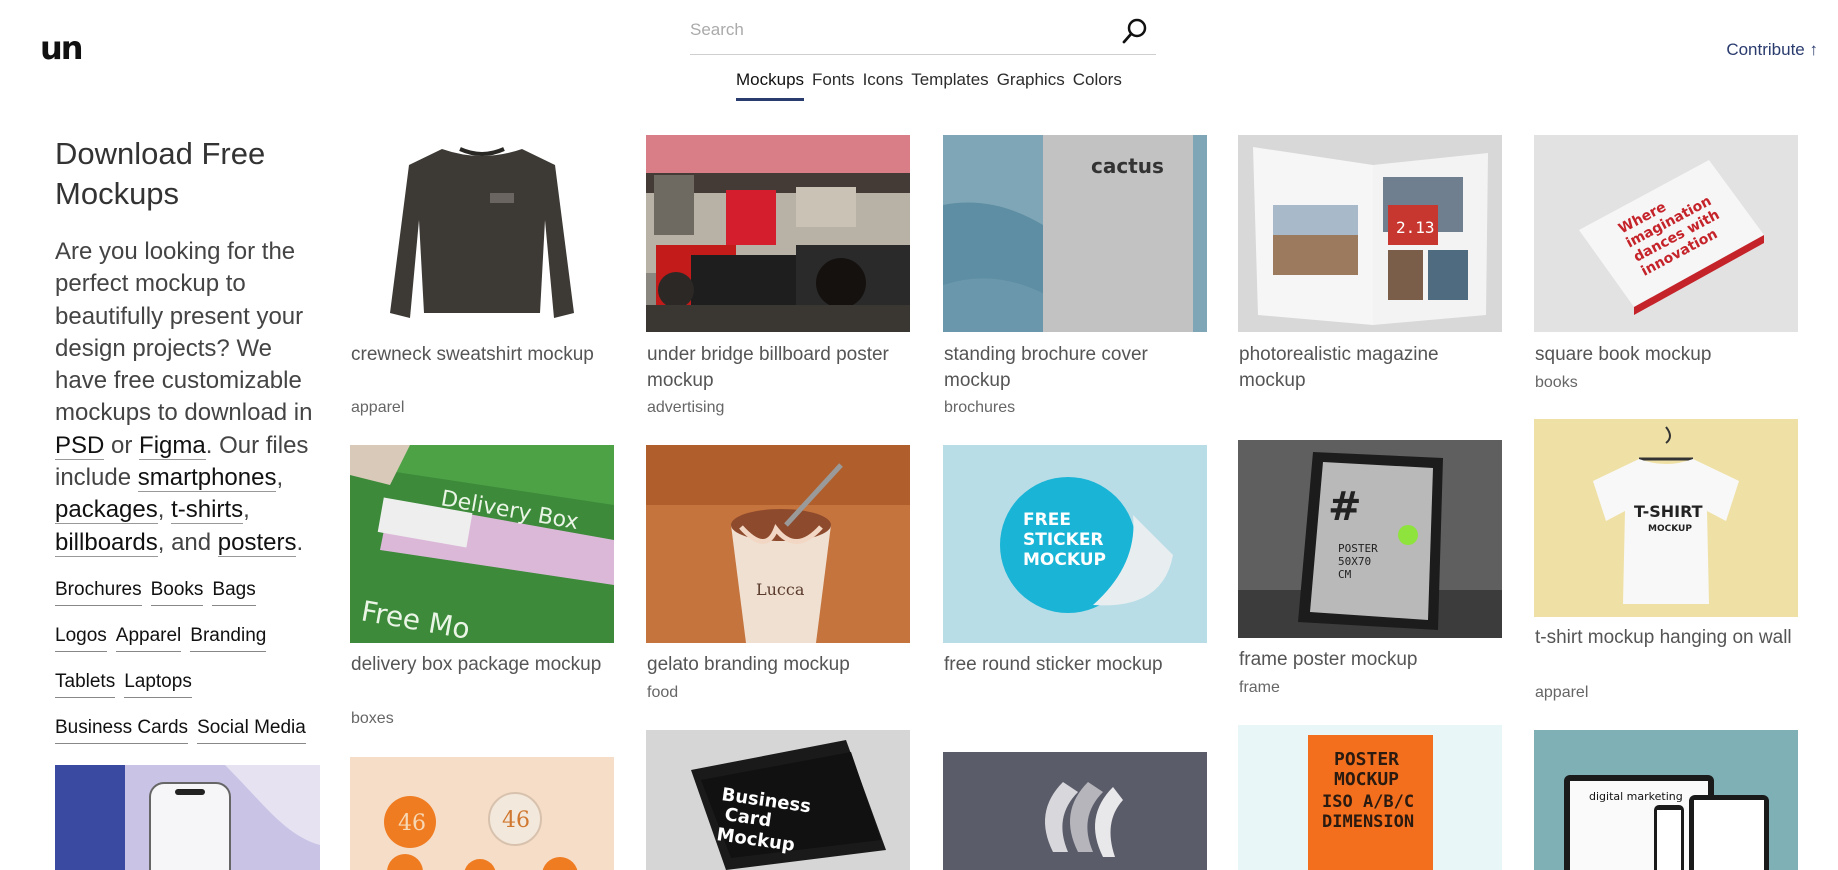 Image resolution: width=1838 pixels, height=870 pixels. Describe the element at coordinates (207, 510) in the screenshot. I see `tshirts-link: t-shirts` at that location.